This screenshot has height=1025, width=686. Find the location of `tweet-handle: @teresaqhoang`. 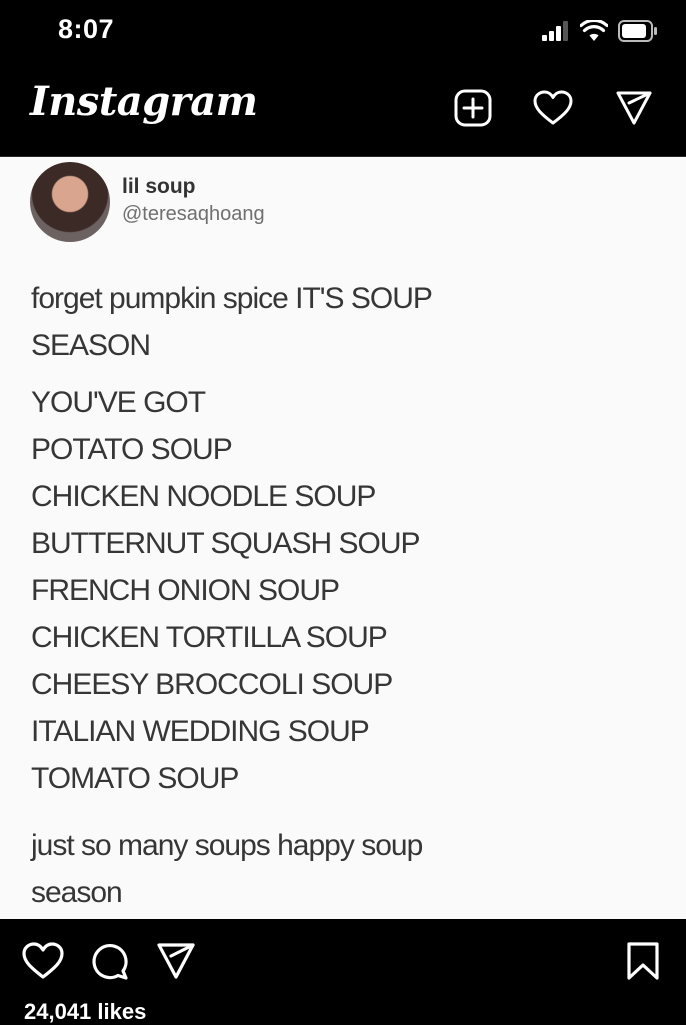

tweet-handle: @teresaqhoang is located at coordinates (193, 214).